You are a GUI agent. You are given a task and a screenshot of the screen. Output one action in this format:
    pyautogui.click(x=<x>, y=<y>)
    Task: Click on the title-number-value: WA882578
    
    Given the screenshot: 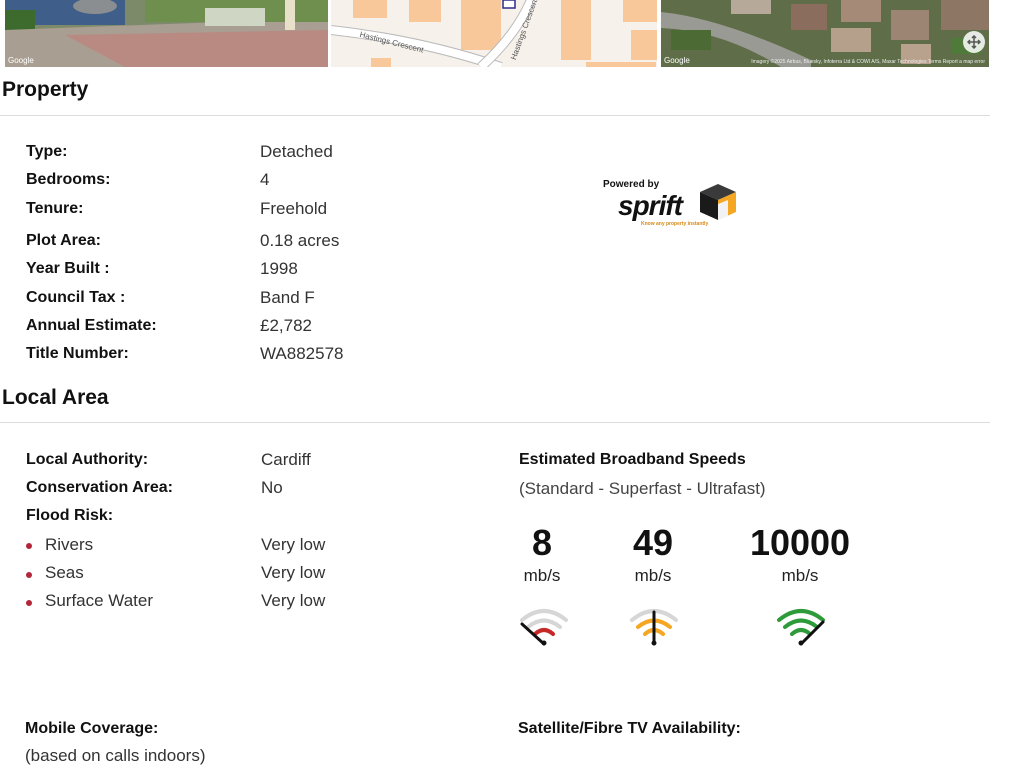 What is the action you would take?
    pyautogui.click(x=302, y=353)
    